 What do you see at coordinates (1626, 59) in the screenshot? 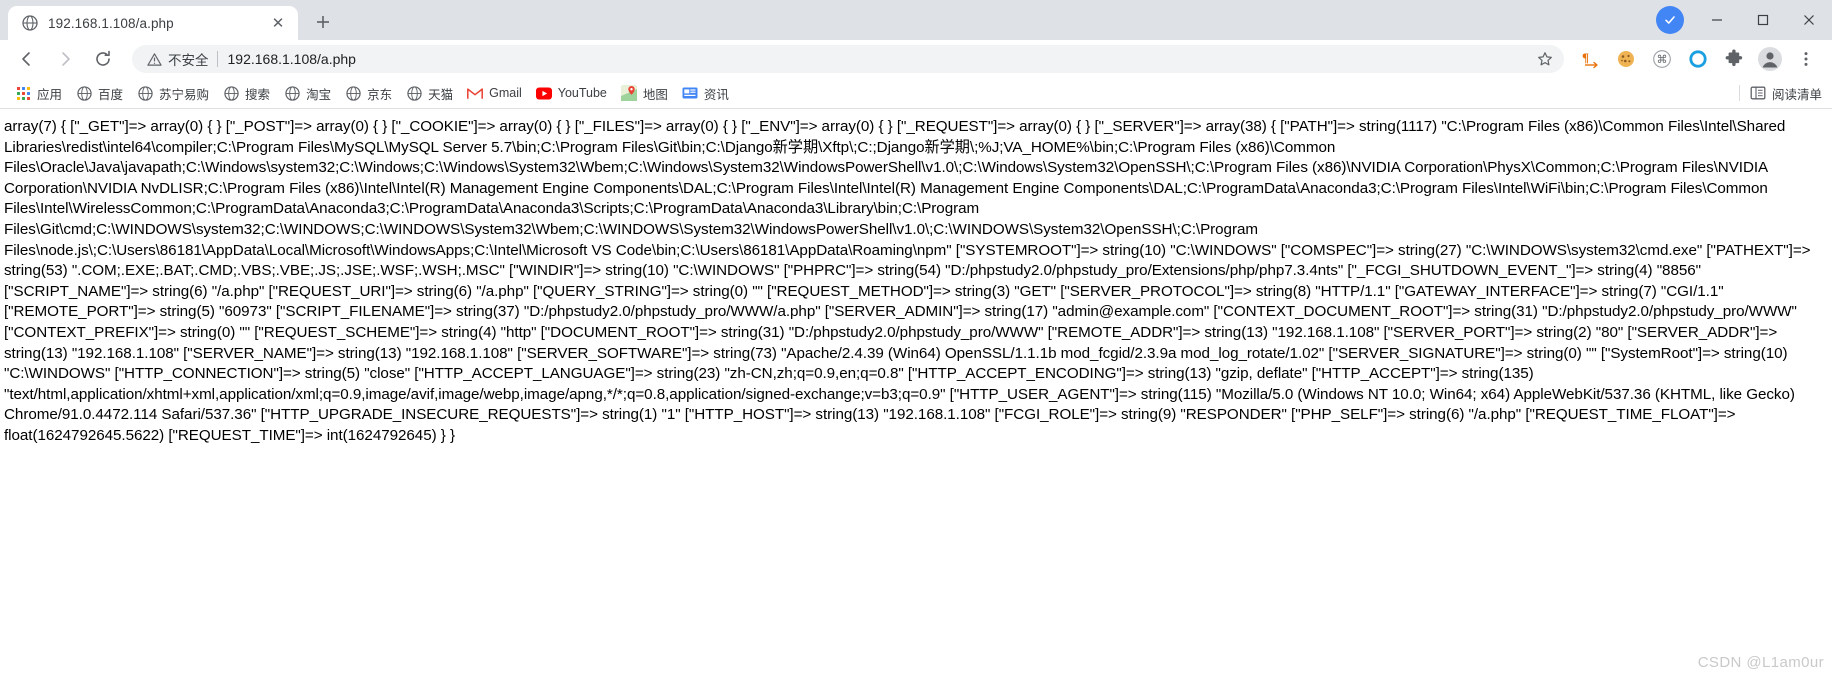
I see `cookie-icon` at bounding box center [1626, 59].